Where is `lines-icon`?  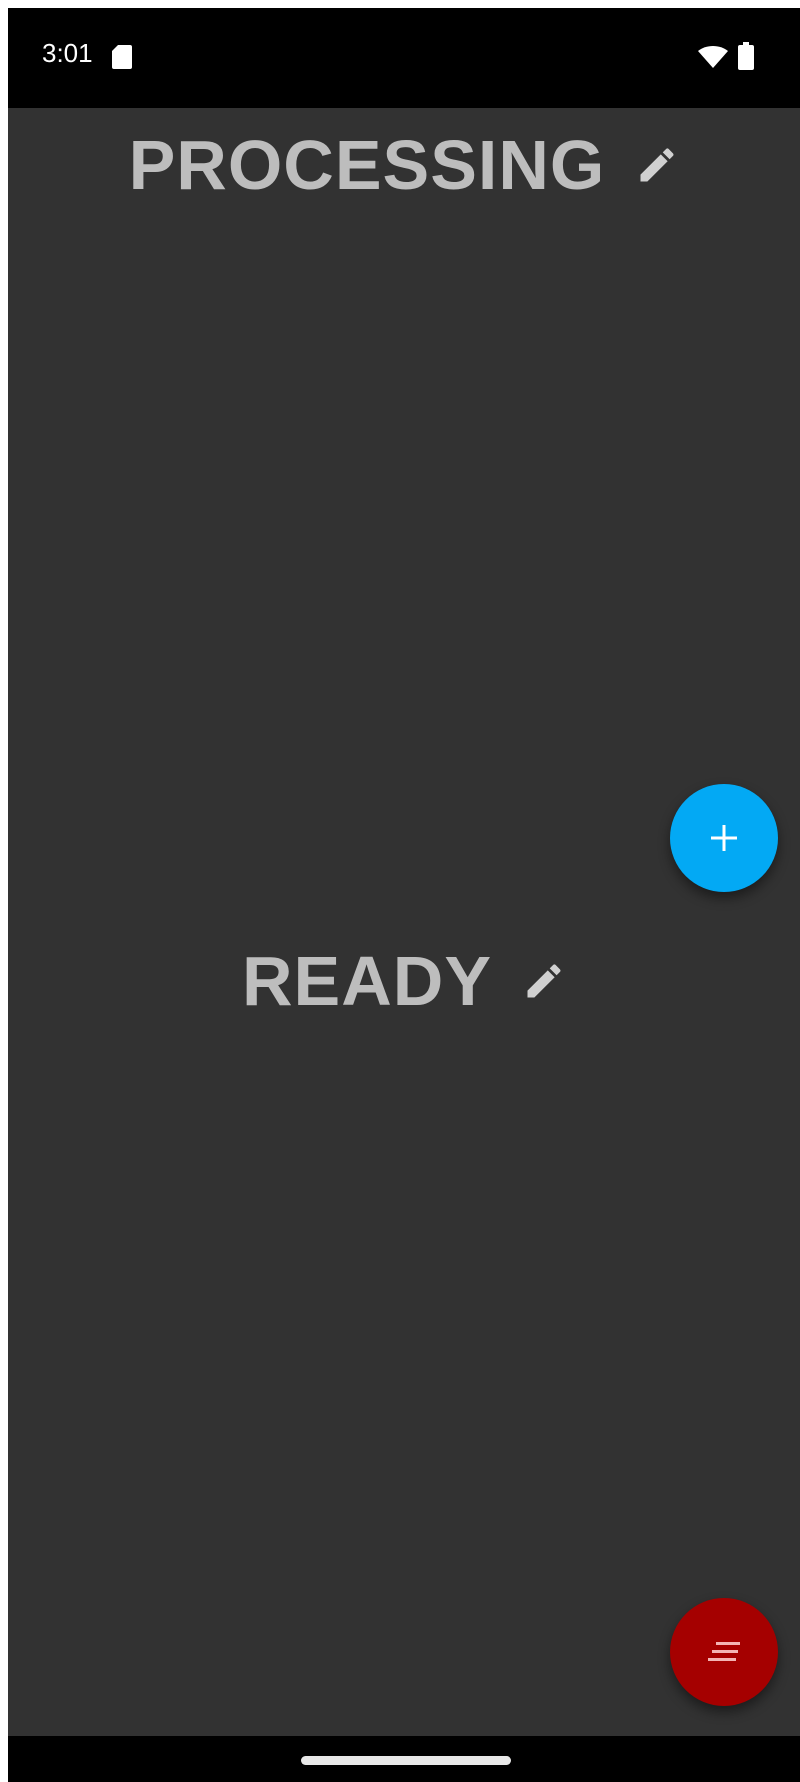 lines-icon is located at coordinates (724, 1651).